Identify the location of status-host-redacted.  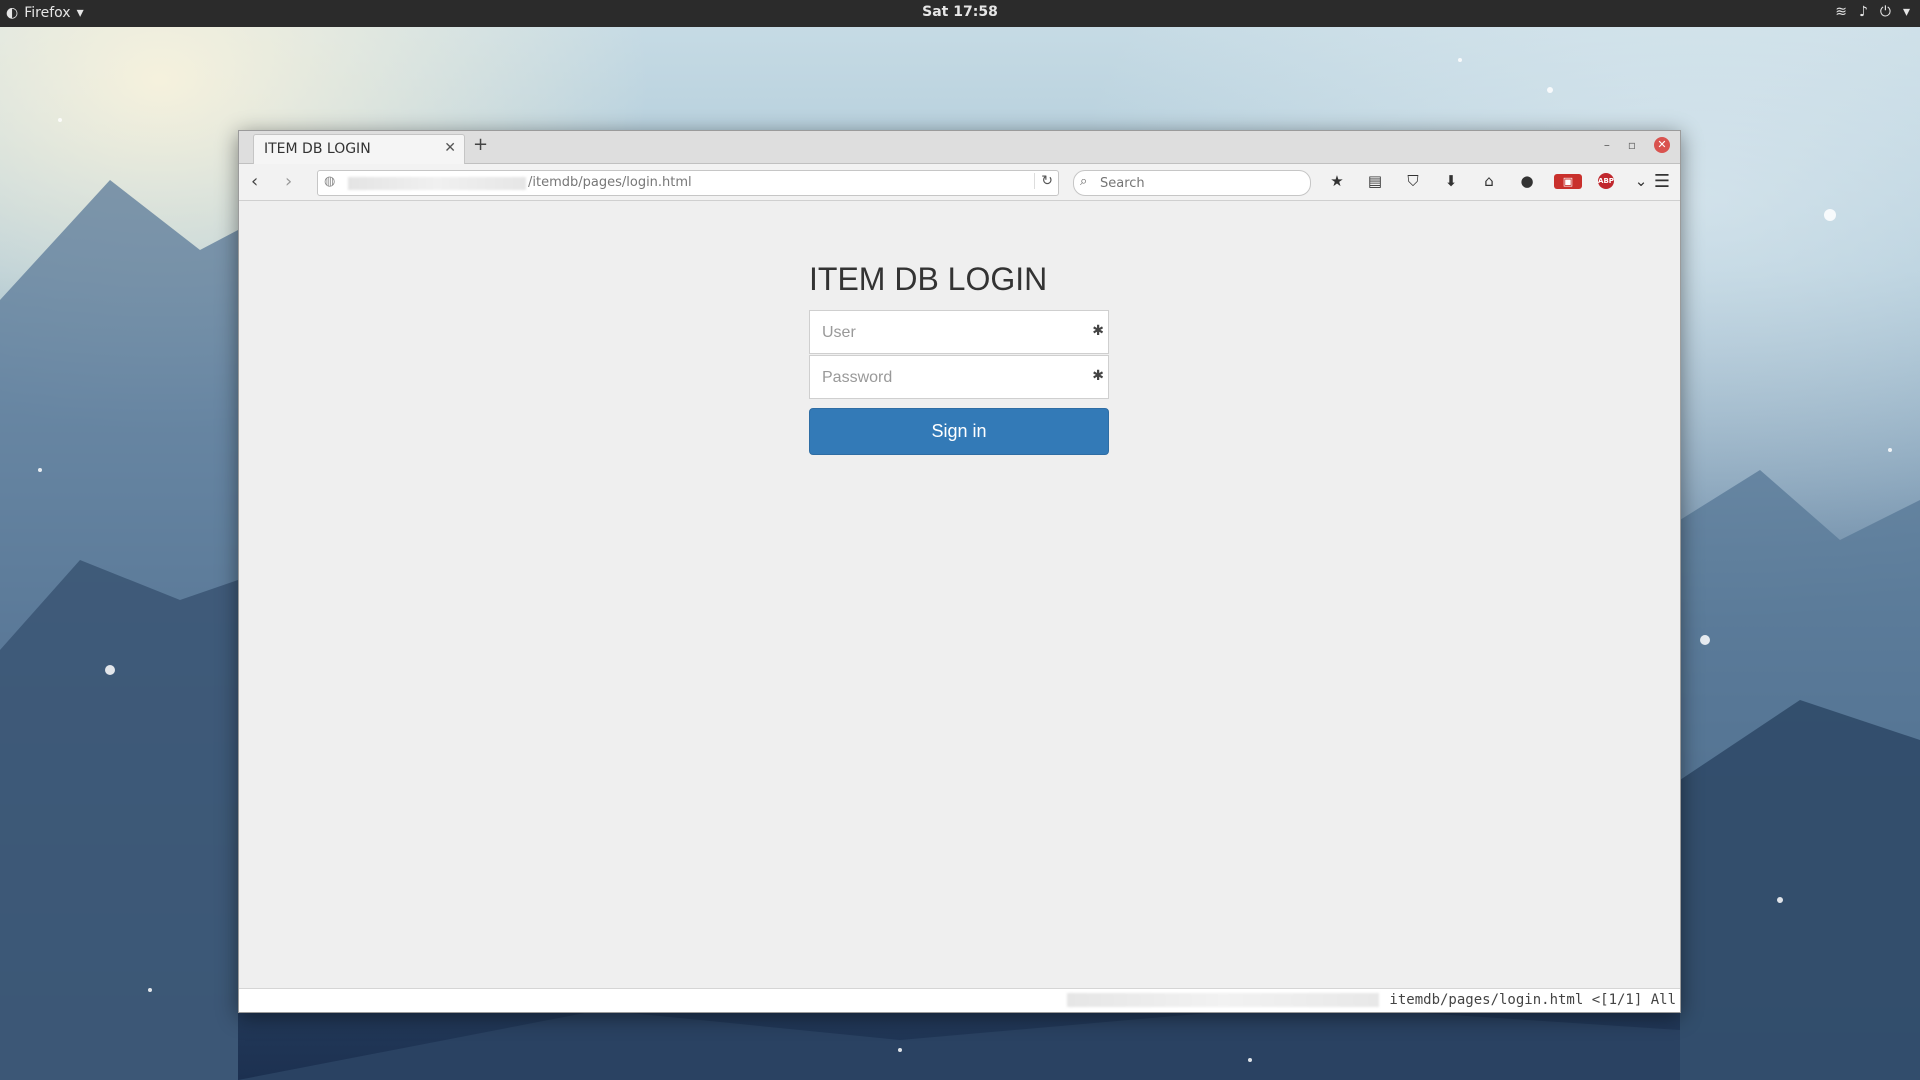
(1223, 1000).